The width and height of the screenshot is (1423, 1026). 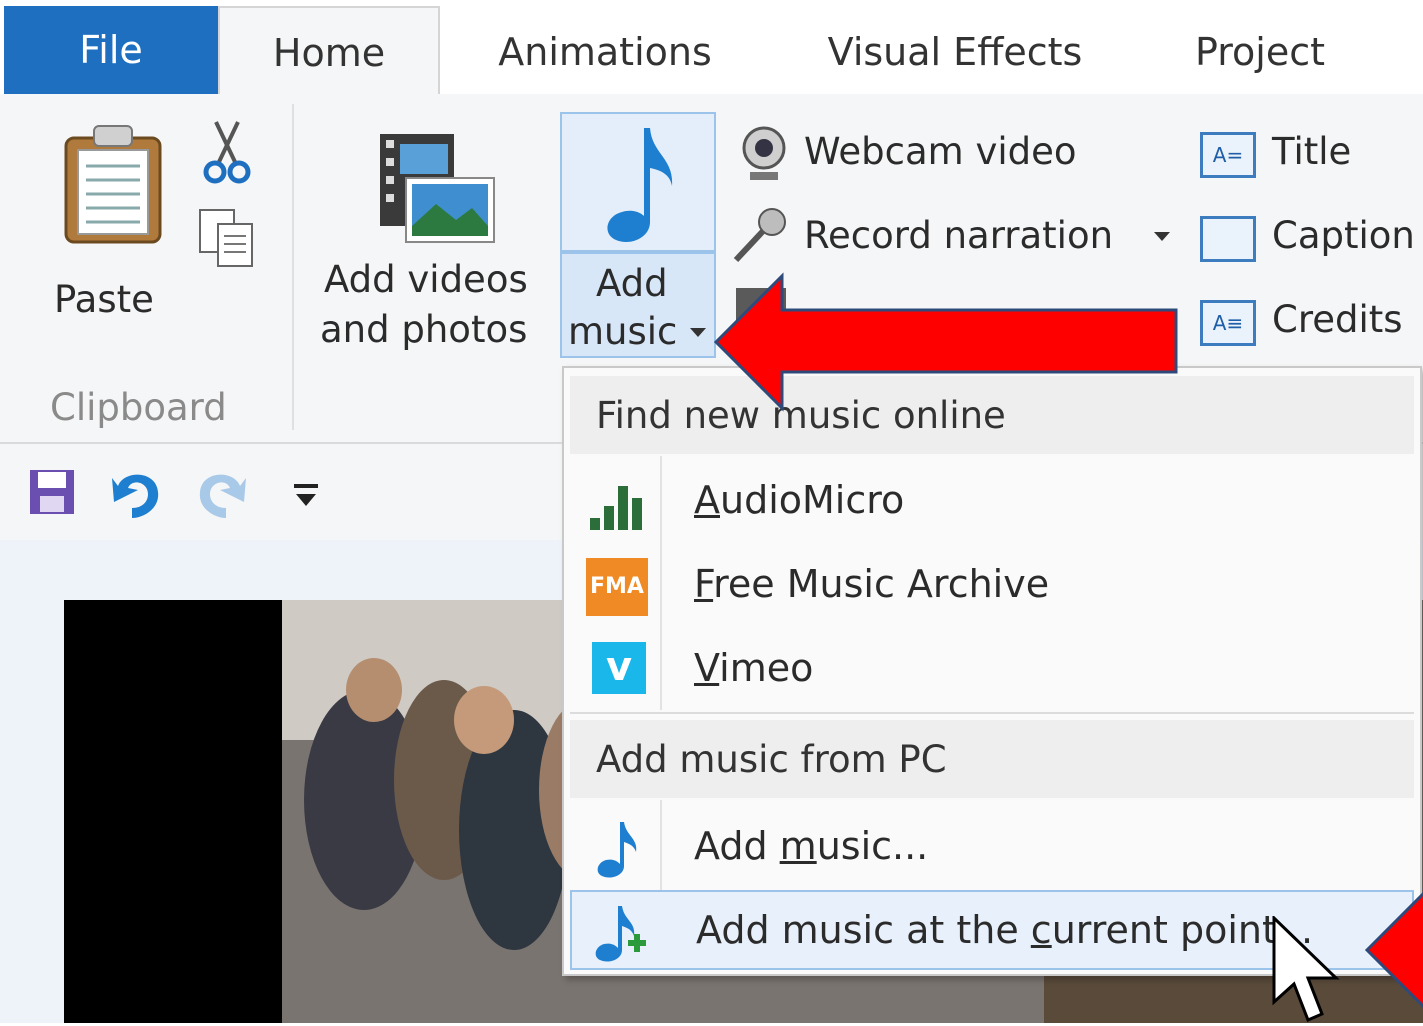 What do you see at coordinates (619, 668) in the screenshot?
I see `vimeo-icon: v` at bounding box center [619, 668].